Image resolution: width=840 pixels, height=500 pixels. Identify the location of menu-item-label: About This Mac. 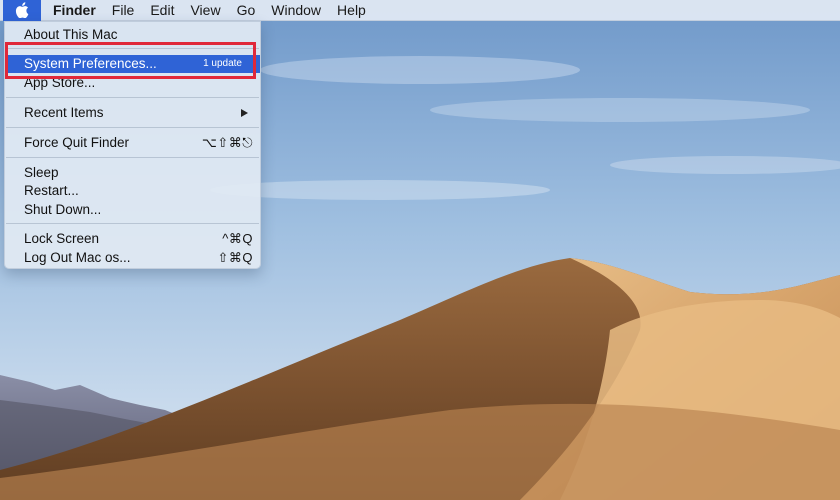
(71, 34).